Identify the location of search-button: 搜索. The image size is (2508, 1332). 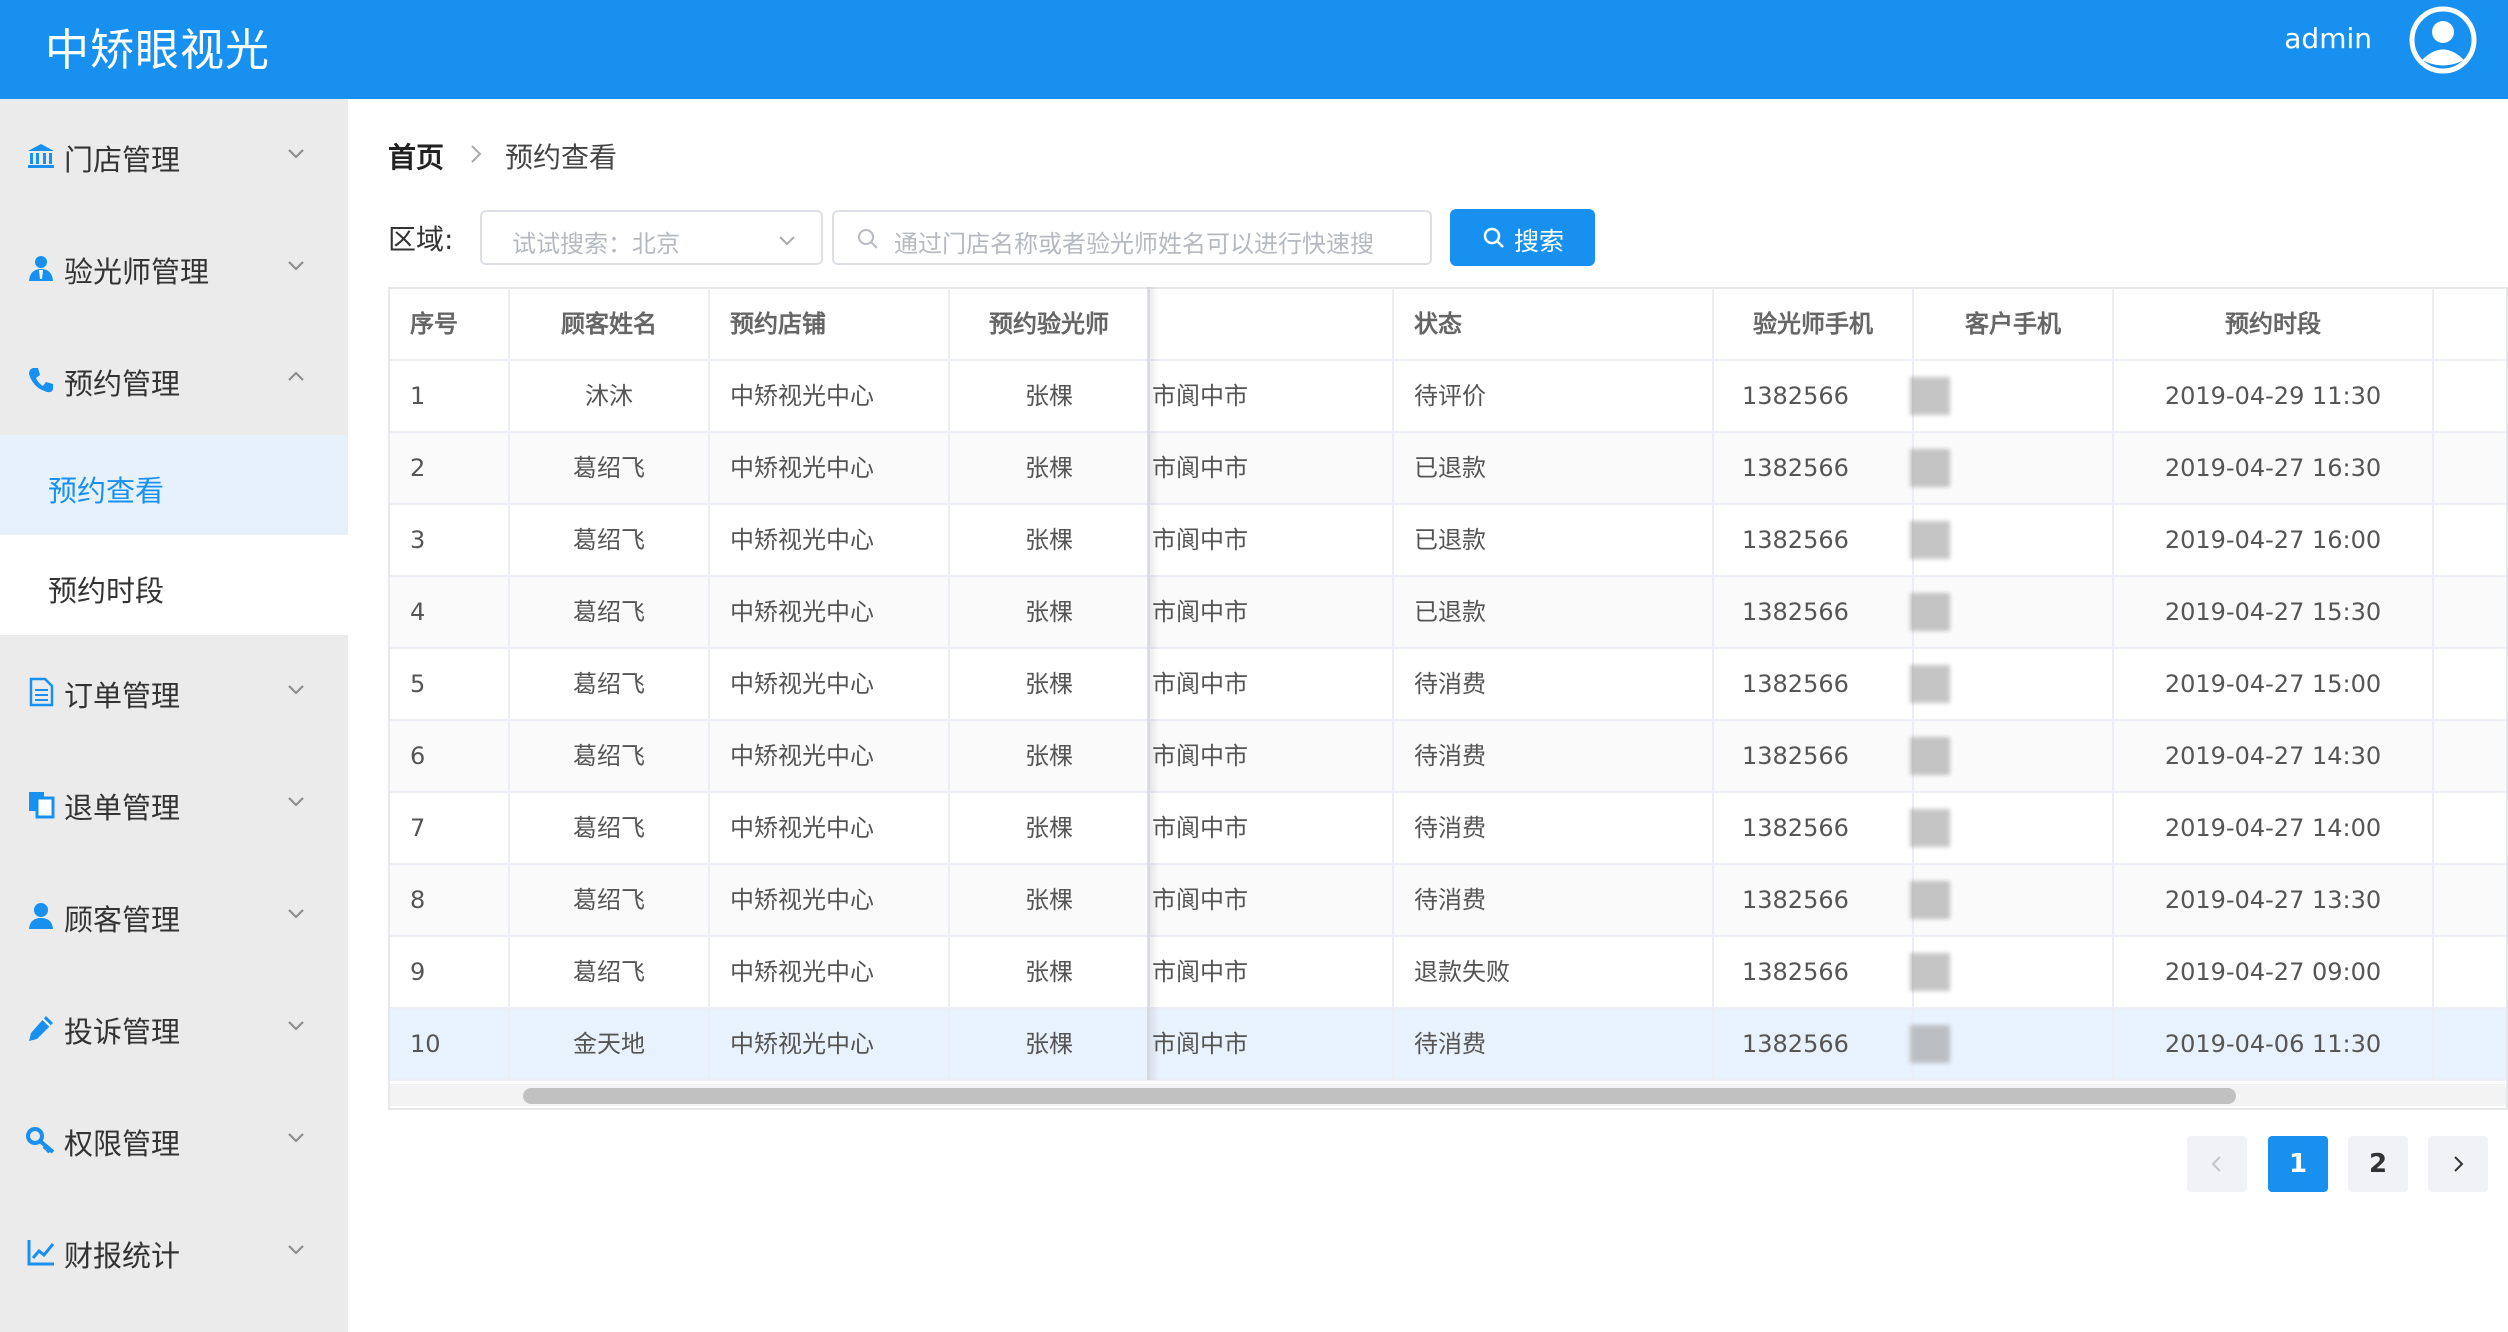
(1522, 237).